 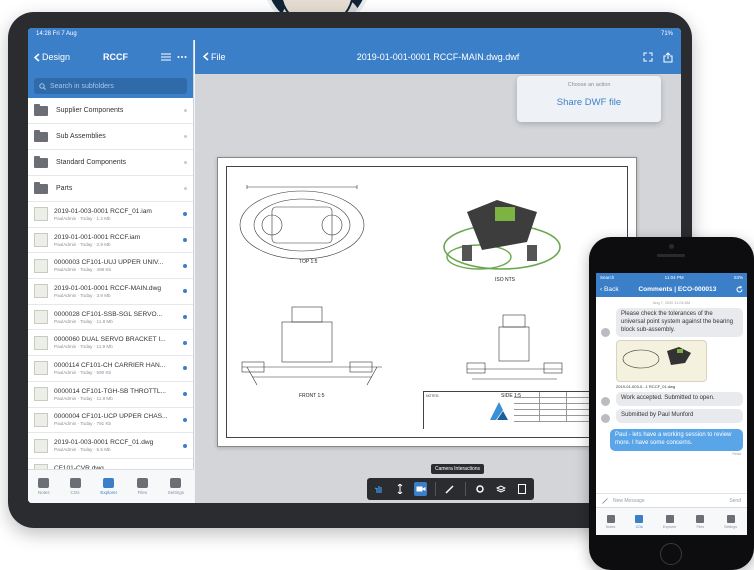 What do you see at coordinates (607, 277) in the screenshot?
I see `status-carrier: Search` at bounding box center [607, 277].